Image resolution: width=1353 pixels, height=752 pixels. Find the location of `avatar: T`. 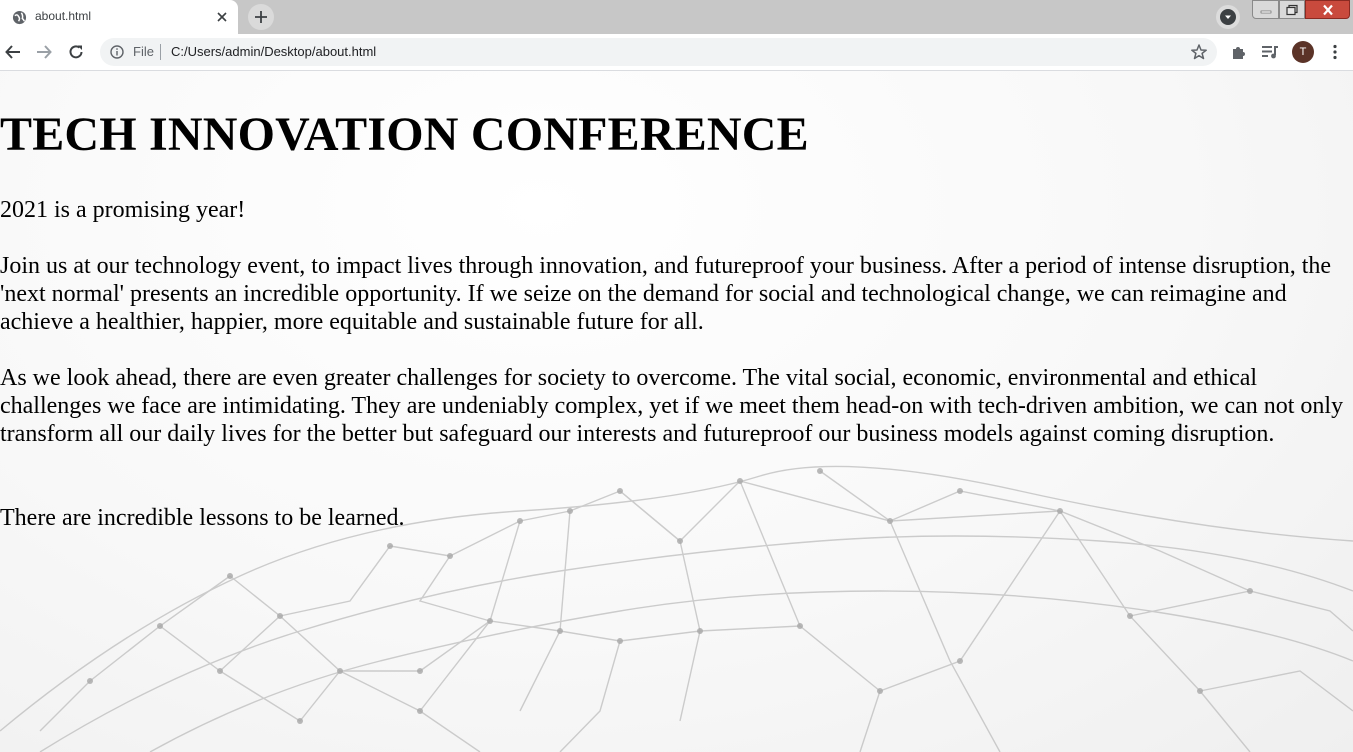

avatar: T is located at coordinates (1303, 52).